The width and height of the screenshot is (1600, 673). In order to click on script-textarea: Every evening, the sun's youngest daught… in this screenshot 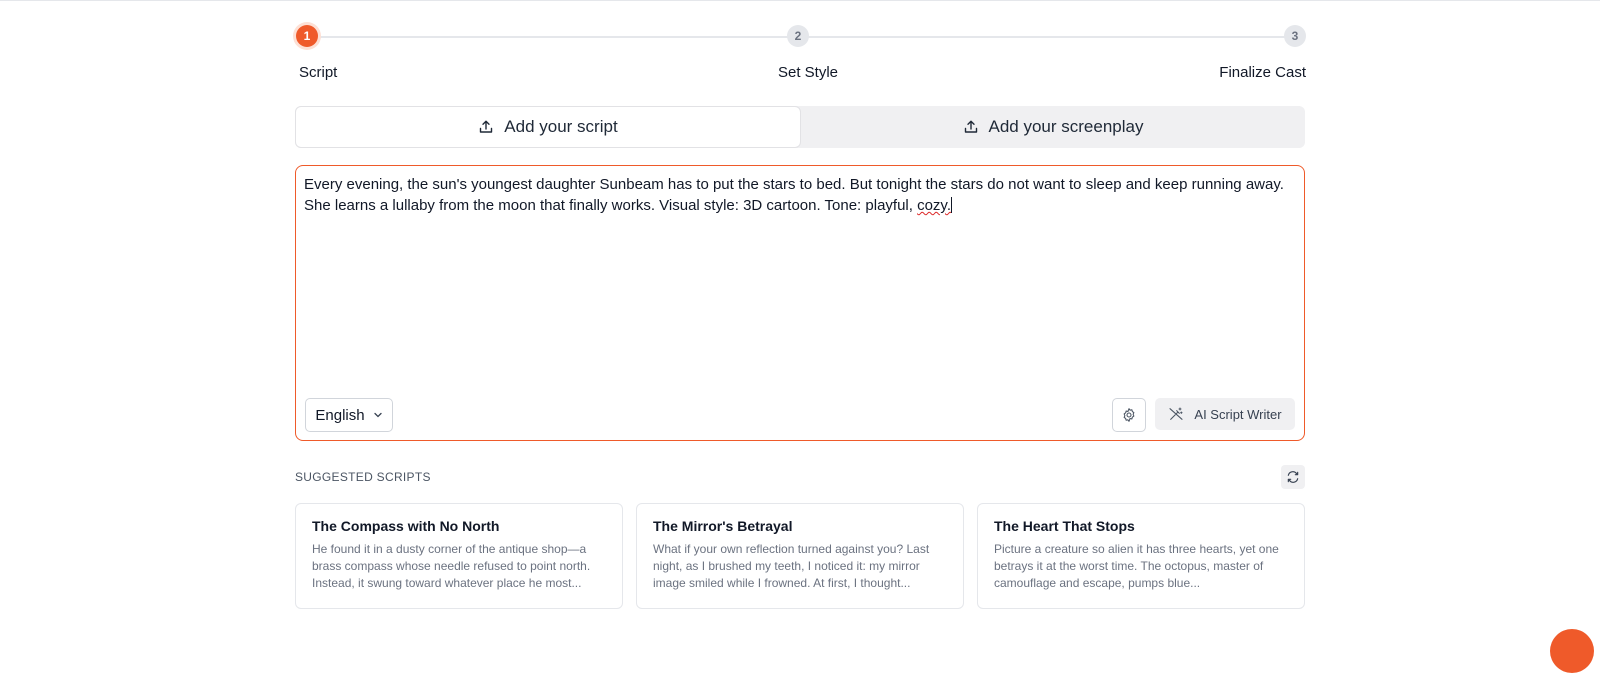, I will do `click(796, 195)`.